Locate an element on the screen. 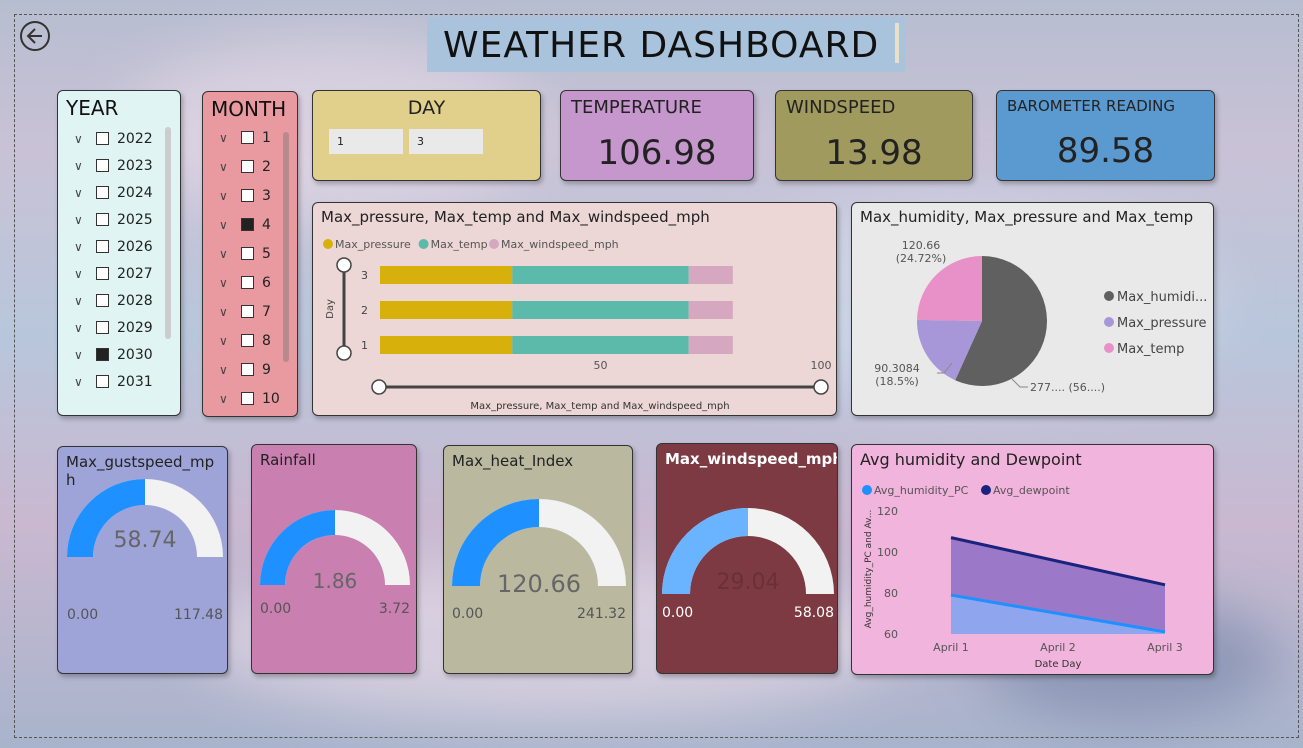 This screenshot has height=748, width=1303. slicer-option: ∨ 2029 is located at coordinates (113, 328).